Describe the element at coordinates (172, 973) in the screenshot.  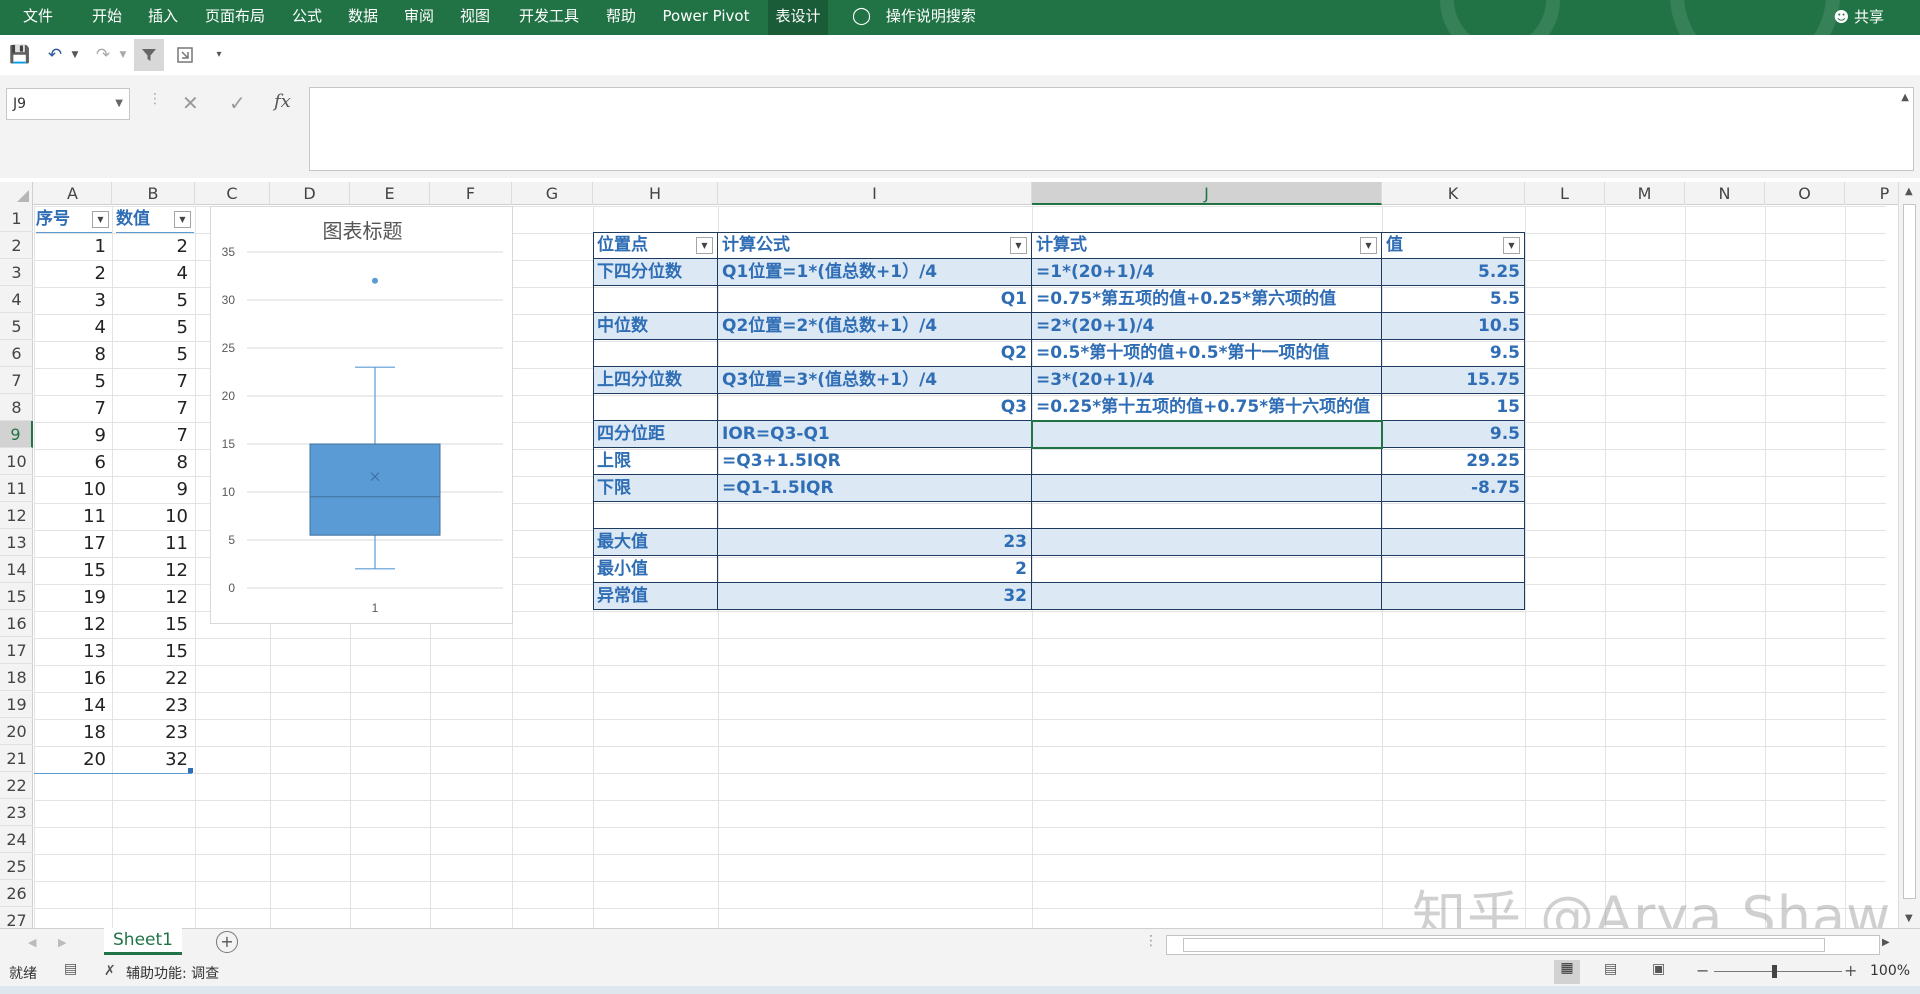
I see `accessibility-status: 辅助功能: 调查` at that location.